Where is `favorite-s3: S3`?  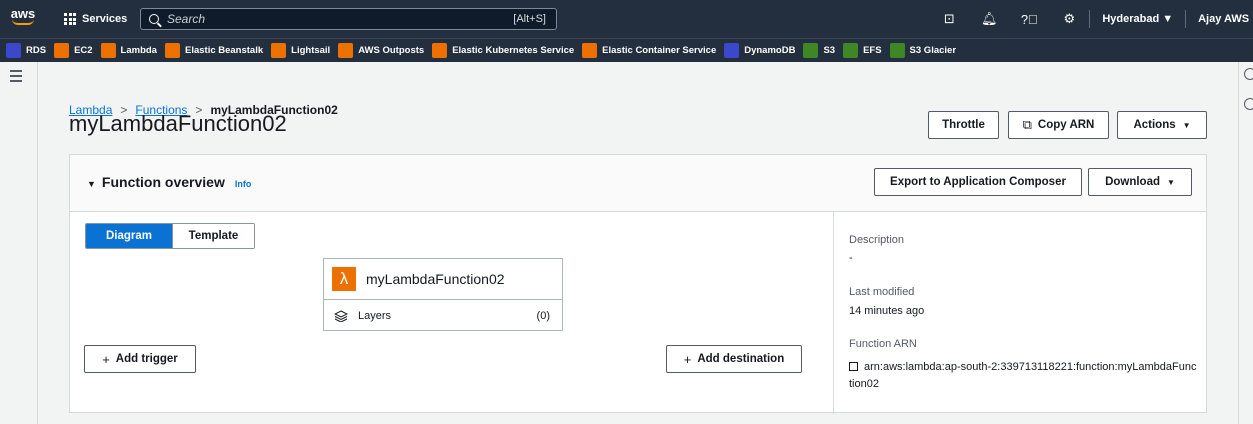 favorite-s3: S3 is located at coordinates (819, 50).